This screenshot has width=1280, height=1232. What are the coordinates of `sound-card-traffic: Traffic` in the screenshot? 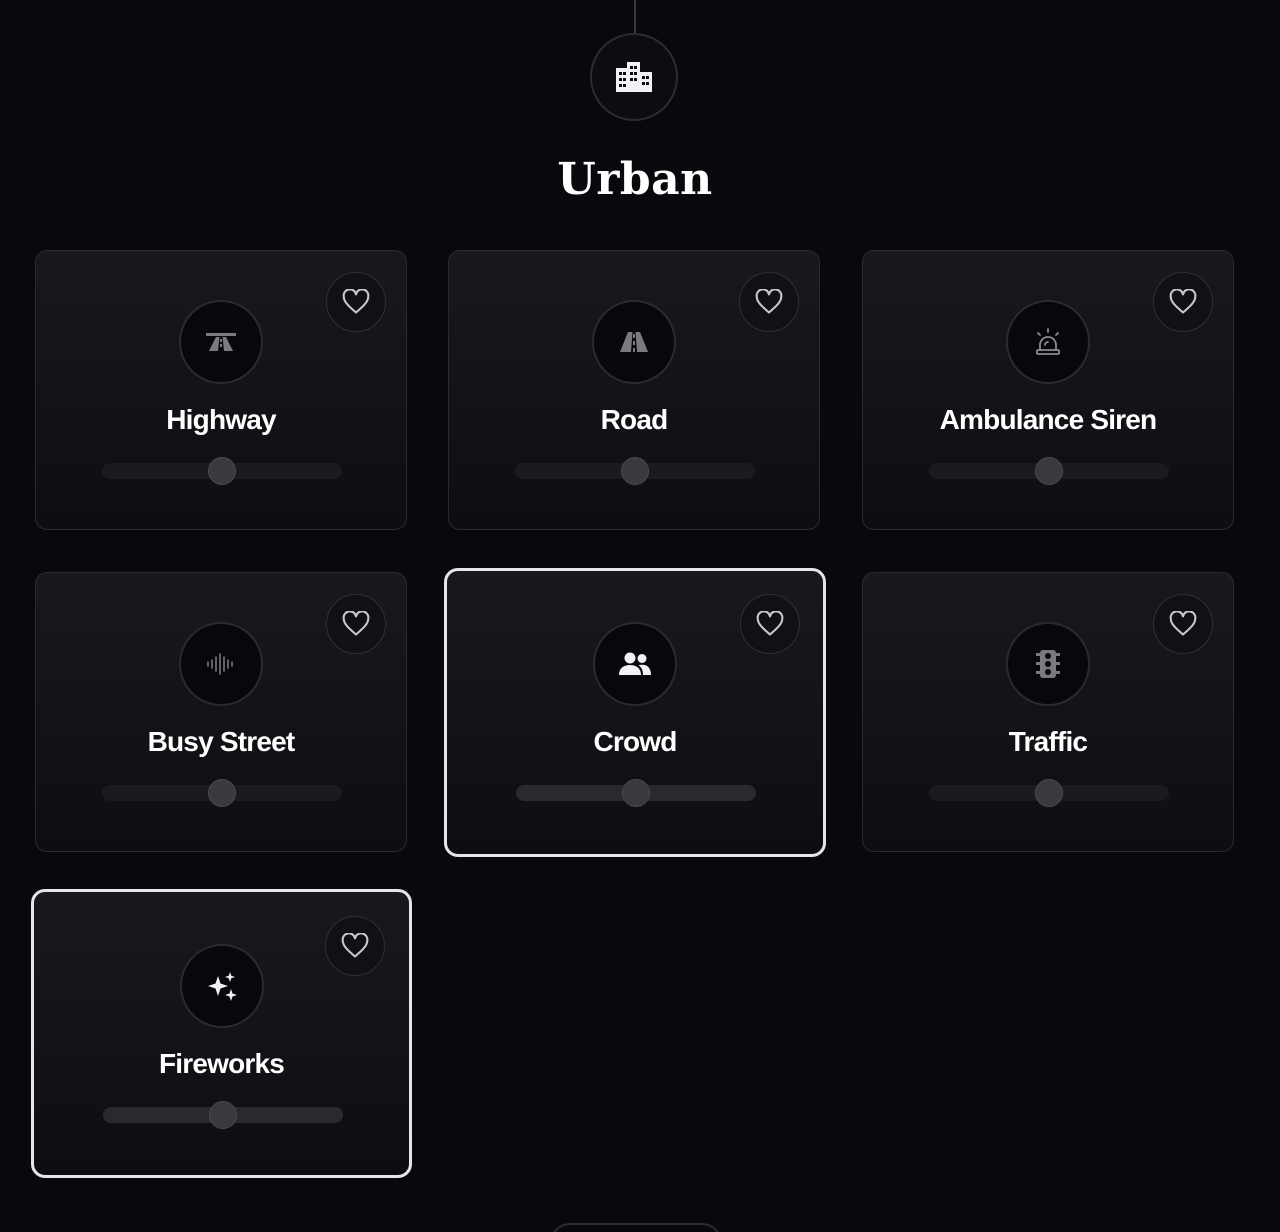 It's located at (1048, 712).